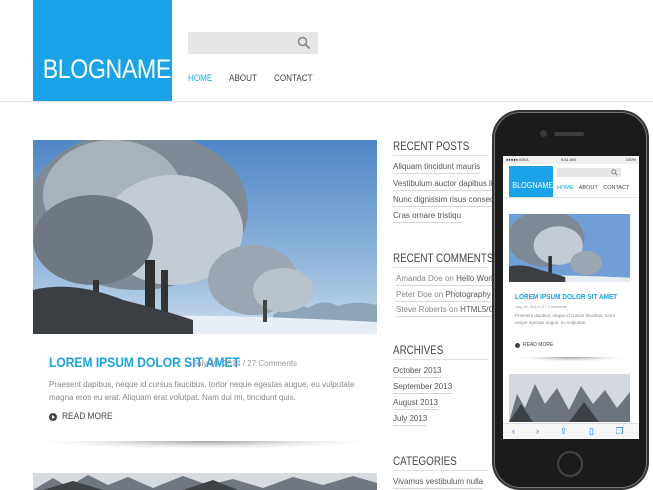  Describe the element at coordinates (537, 431) in the screenshot. I see `forward-icon: ›` at that location.